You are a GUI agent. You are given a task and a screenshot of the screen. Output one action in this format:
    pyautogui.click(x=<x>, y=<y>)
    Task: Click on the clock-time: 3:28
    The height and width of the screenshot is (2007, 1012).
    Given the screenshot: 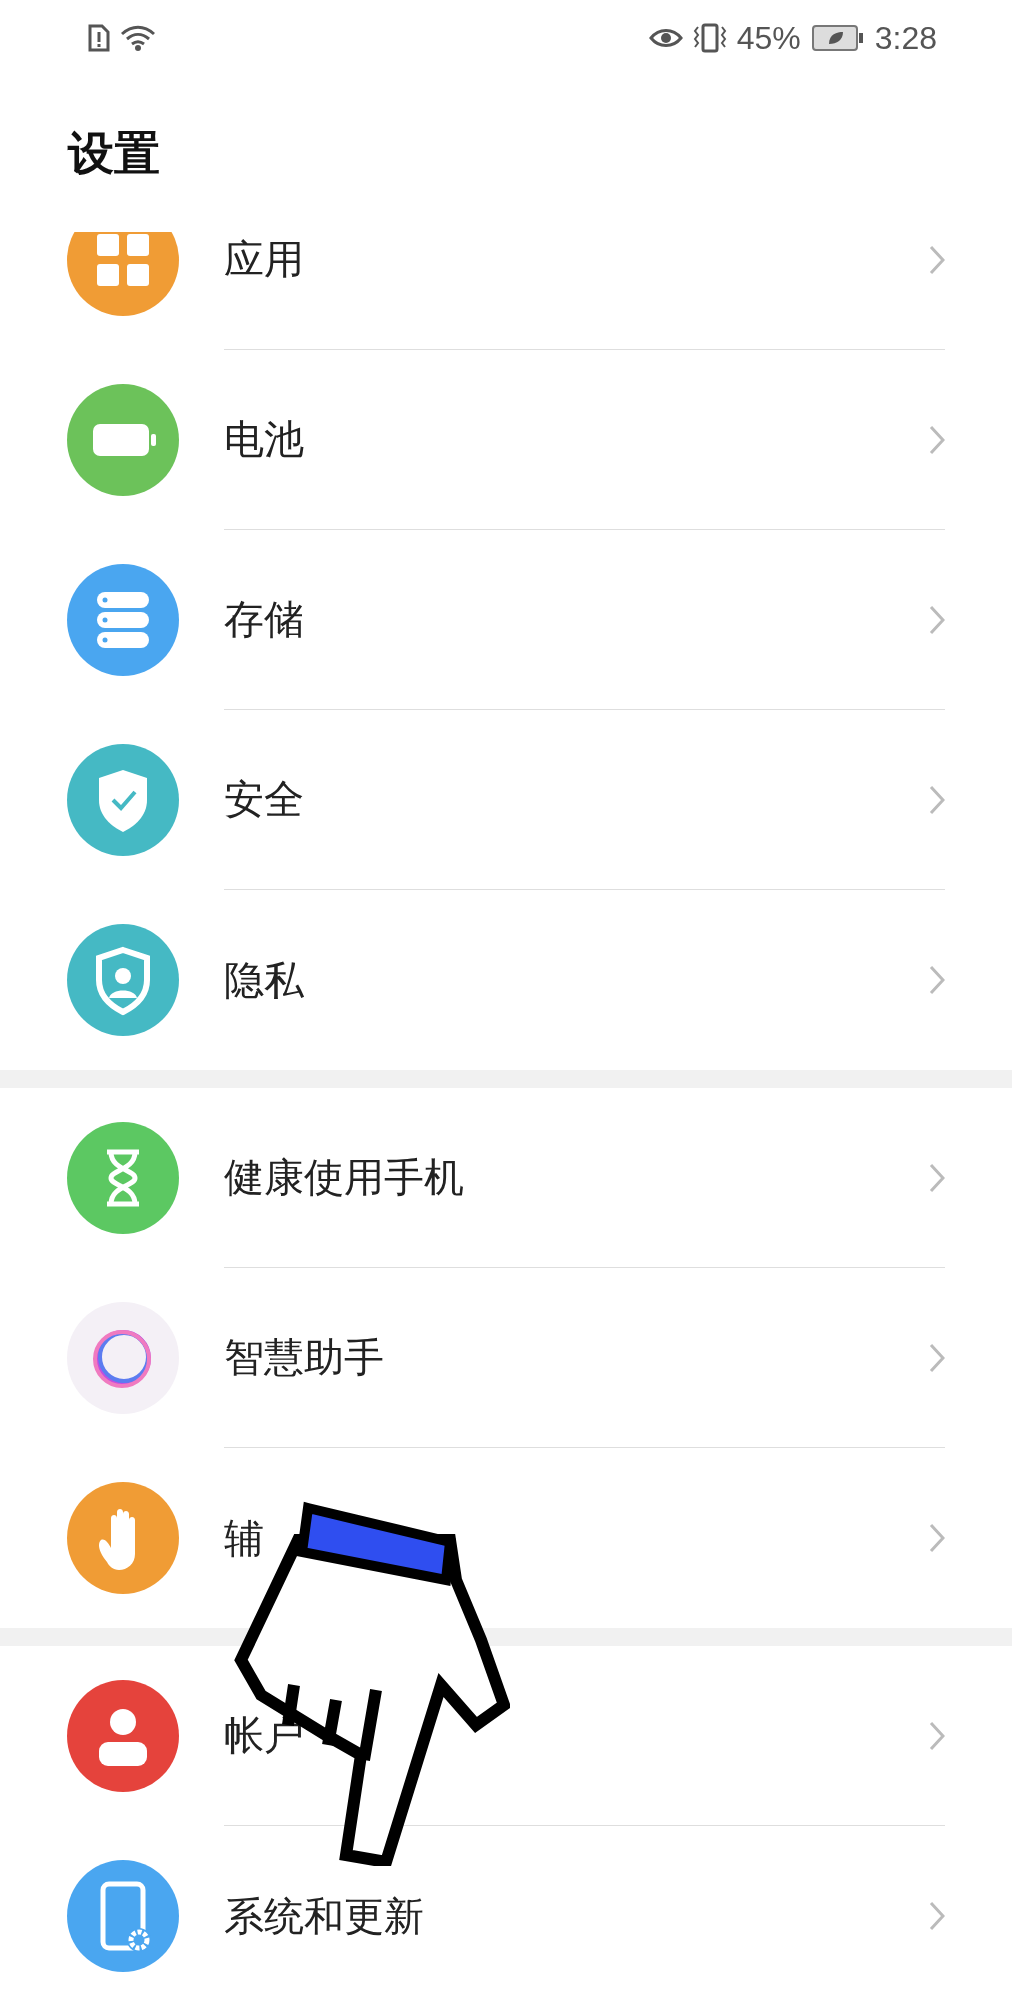 What is the action you would take?
    pyautogui.click(x=905, y=38)
    